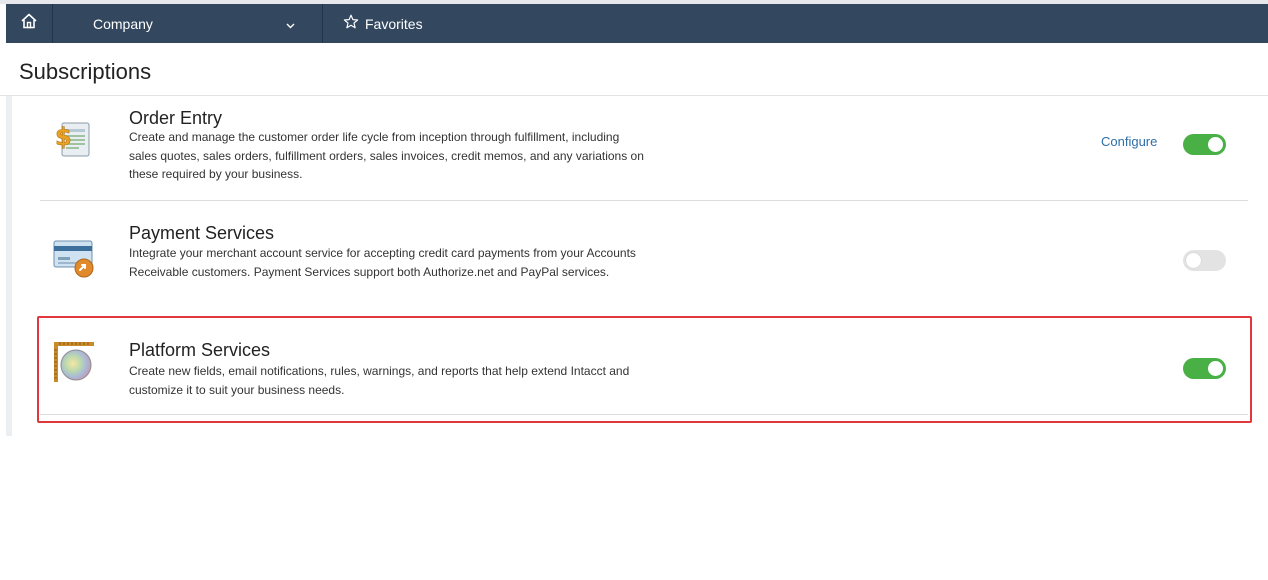  I want to click on home-icon, so click(29, 23).